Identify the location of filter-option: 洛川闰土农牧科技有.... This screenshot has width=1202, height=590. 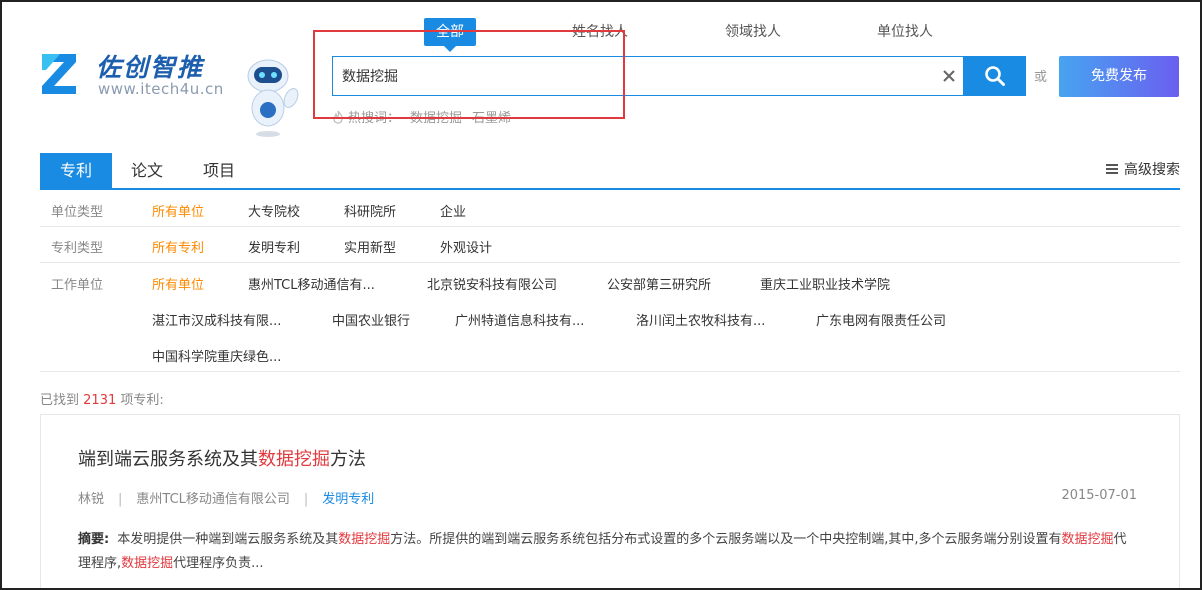
(700, 319).